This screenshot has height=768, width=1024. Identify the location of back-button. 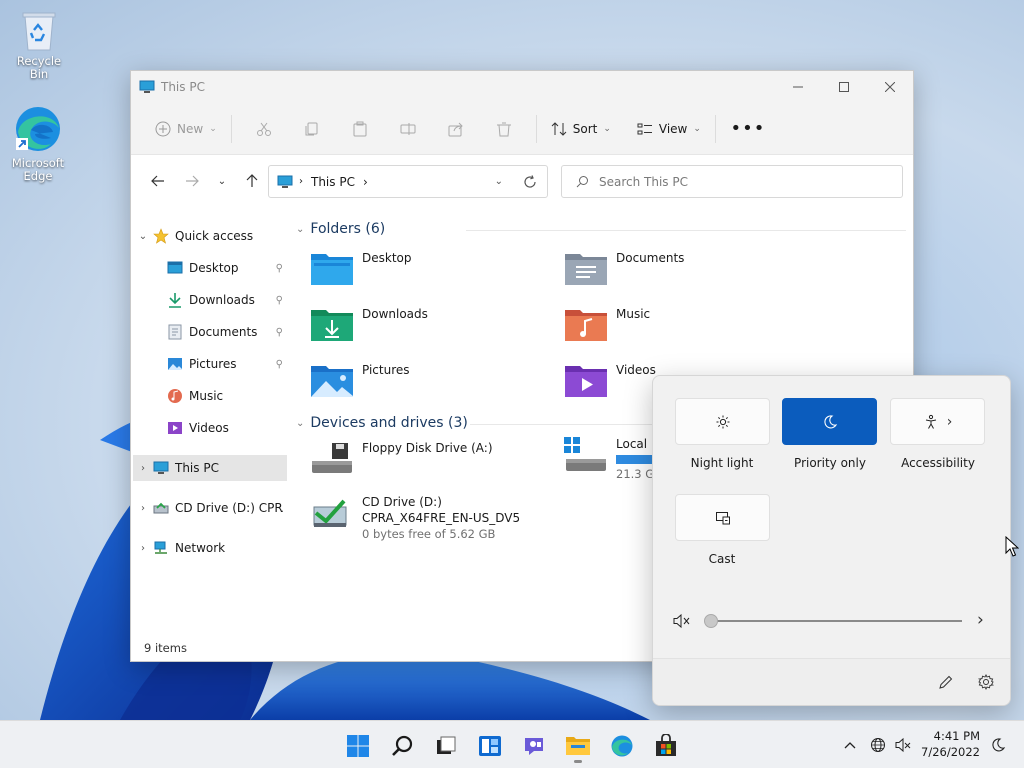
(158, 181).